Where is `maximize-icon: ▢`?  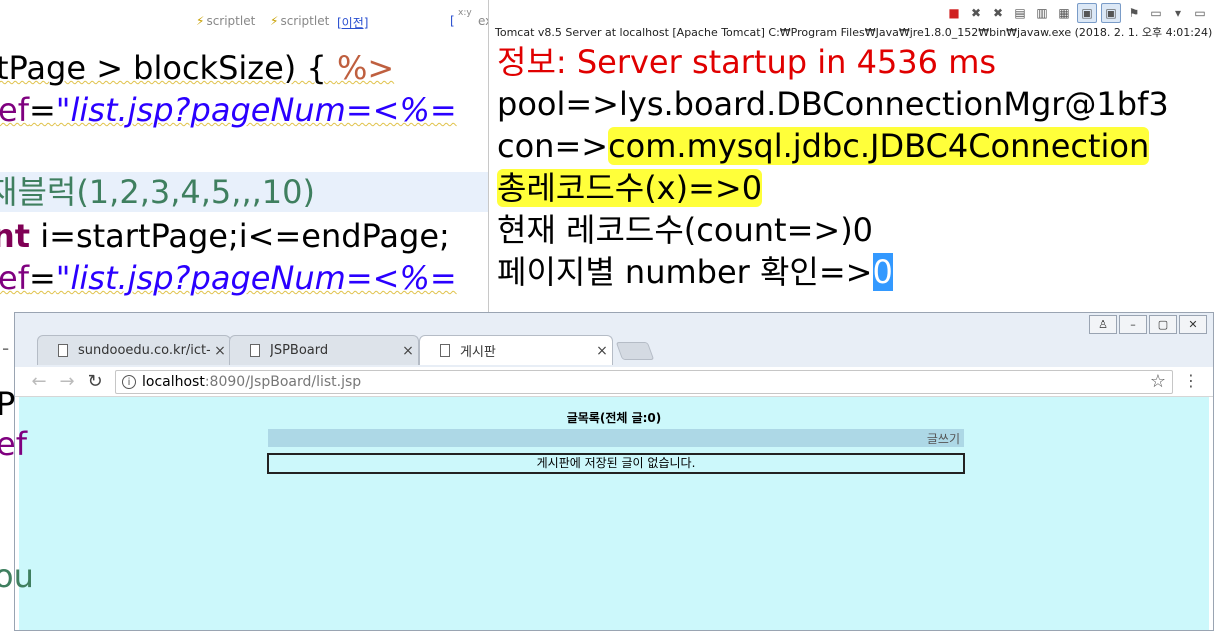 maximize-icon: ▢ is located at coordinates (1163, 324).